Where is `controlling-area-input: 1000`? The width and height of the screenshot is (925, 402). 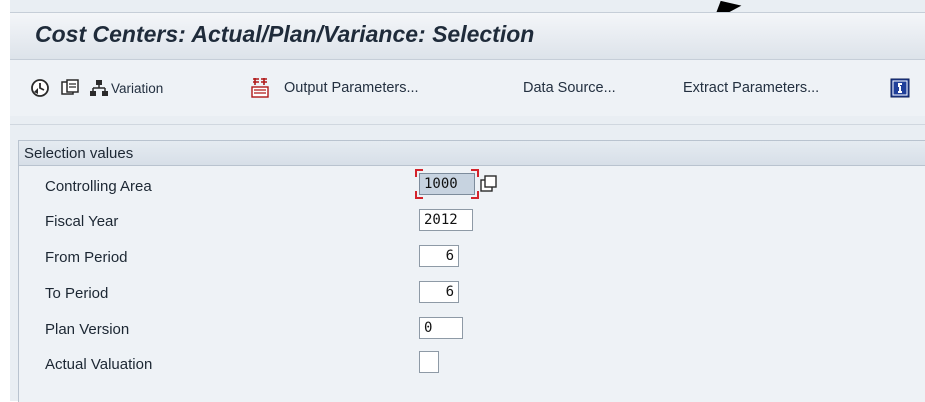
controlling-area-input: 1000 is located at coordinates (447, 184).